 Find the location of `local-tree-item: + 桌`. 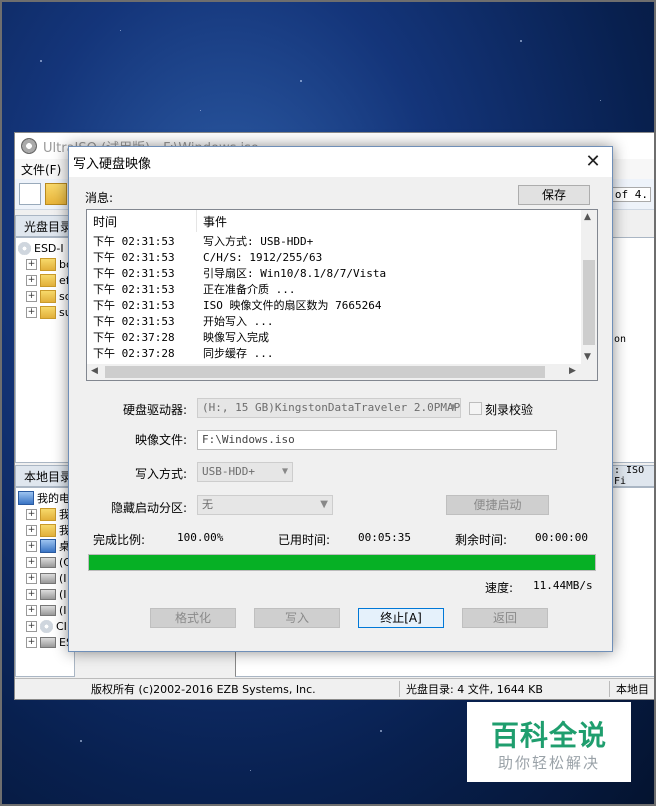

local-tree-item: + 桌 is located at coordinates (48, 546).